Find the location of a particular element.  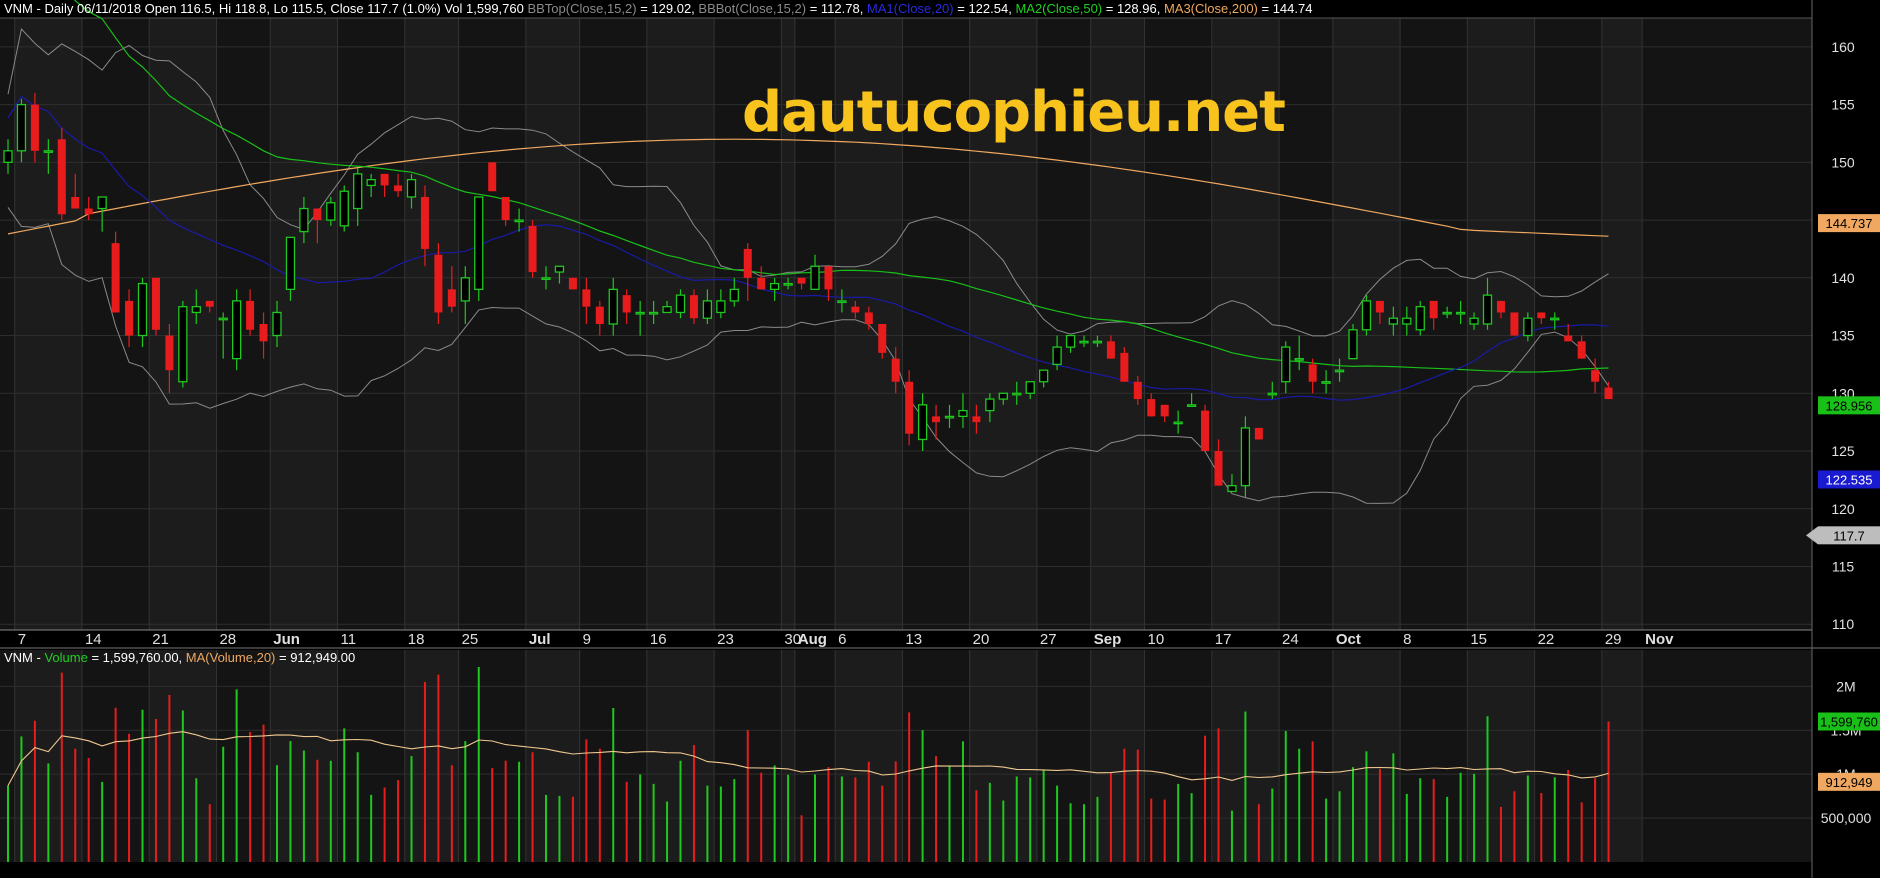

price-tick-label: 115 is located at coordinates (1843, 566).